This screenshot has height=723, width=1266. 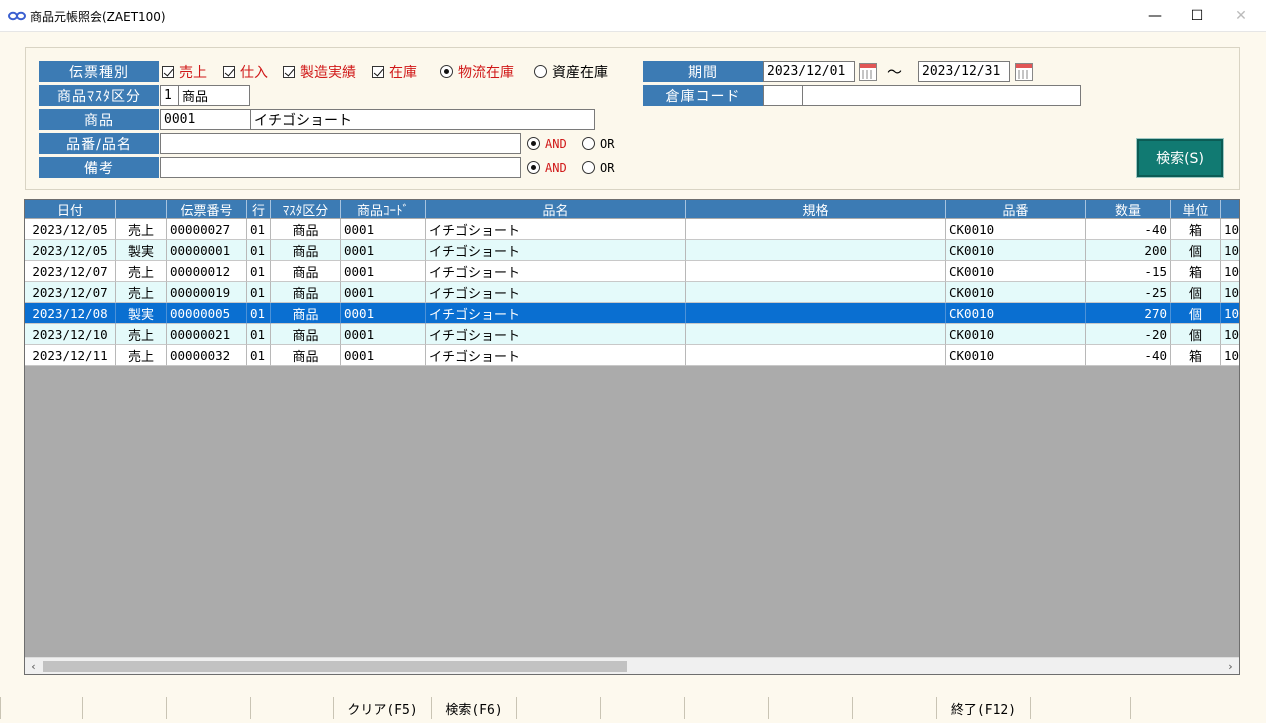 I want to click on warehouse-name-field, so click(x=941, y=95).